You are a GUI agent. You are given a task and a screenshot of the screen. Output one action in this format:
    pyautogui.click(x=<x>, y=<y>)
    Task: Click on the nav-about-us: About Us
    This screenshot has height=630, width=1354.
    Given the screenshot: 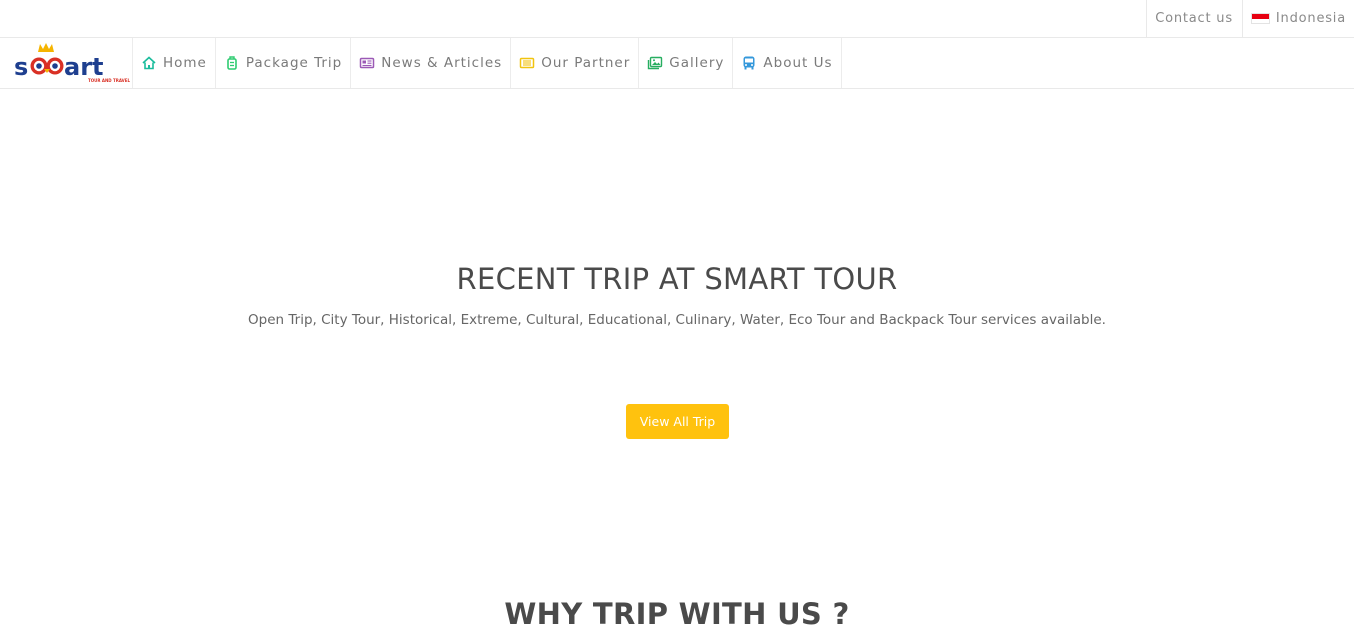 What is the action you would take?
    pyautogui.click(x=787, y=63)
    